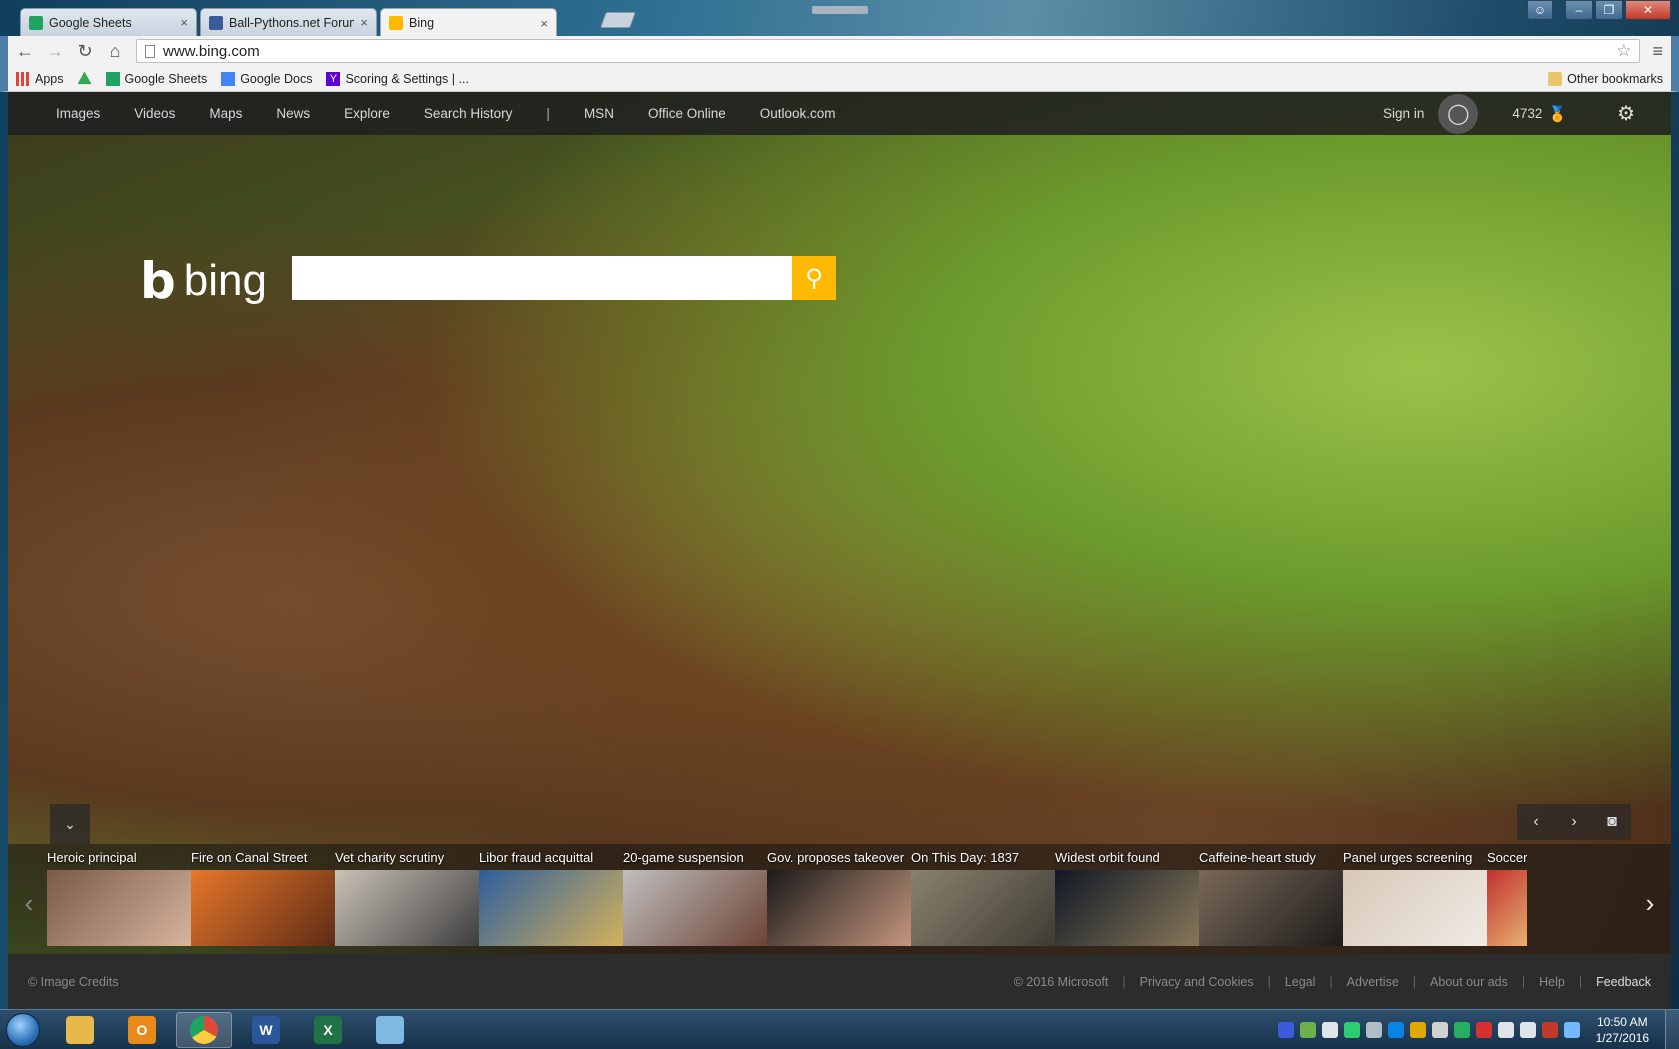  Describe the element at coordinates (1418, 897) in the screenshot. I see `carousel-tile: Panel urges screening` at that location.